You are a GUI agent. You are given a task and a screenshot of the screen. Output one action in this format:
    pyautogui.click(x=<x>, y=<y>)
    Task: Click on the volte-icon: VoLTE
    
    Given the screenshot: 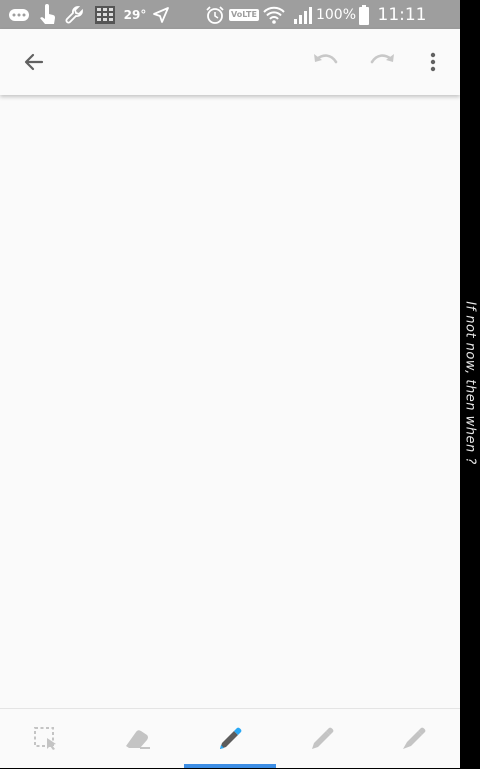 What is the action you would take?
    pyautogui.click(x=244, y=14)
    